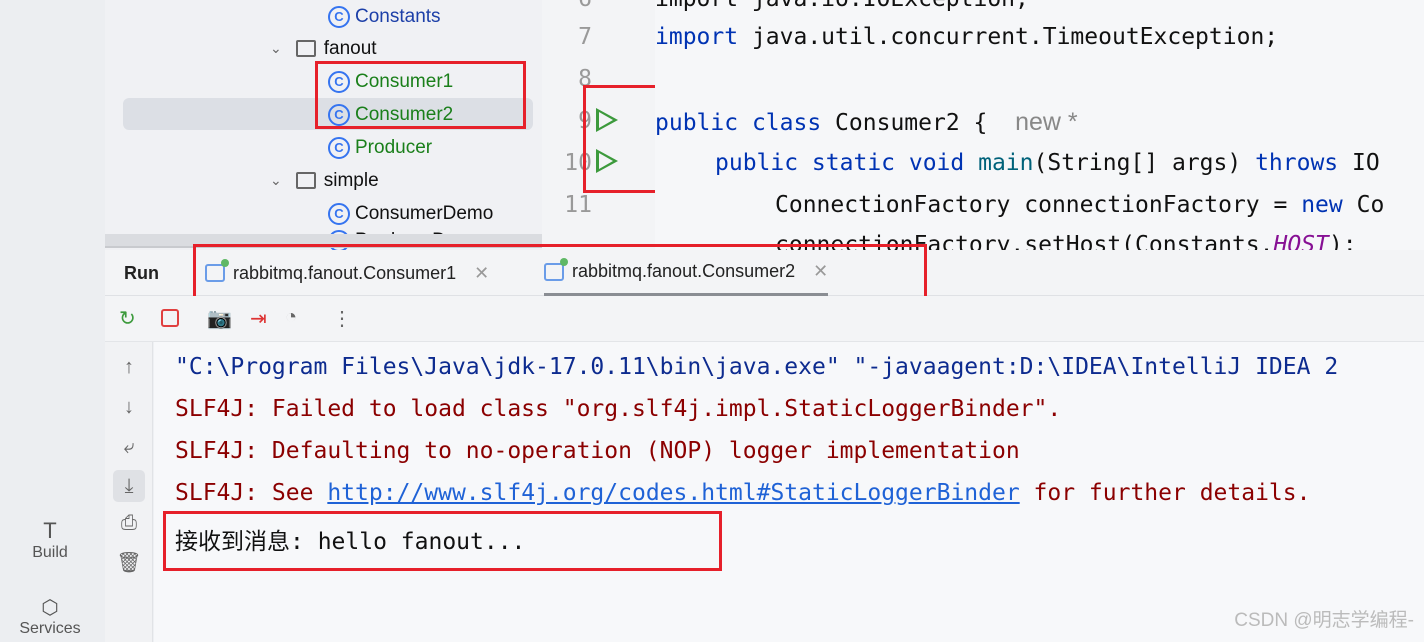 This screenshot has width=1424, height=642. I want to click on print-icon: ⎙, so click(129, 523).